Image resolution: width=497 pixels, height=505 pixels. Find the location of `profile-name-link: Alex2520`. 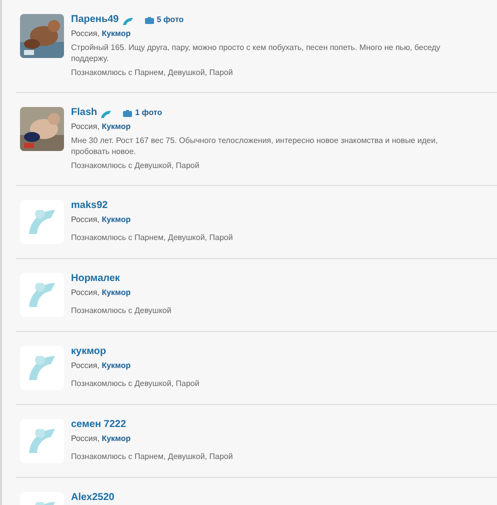

profile-name-link: Alex2520 is located at coordinates (92, 498).